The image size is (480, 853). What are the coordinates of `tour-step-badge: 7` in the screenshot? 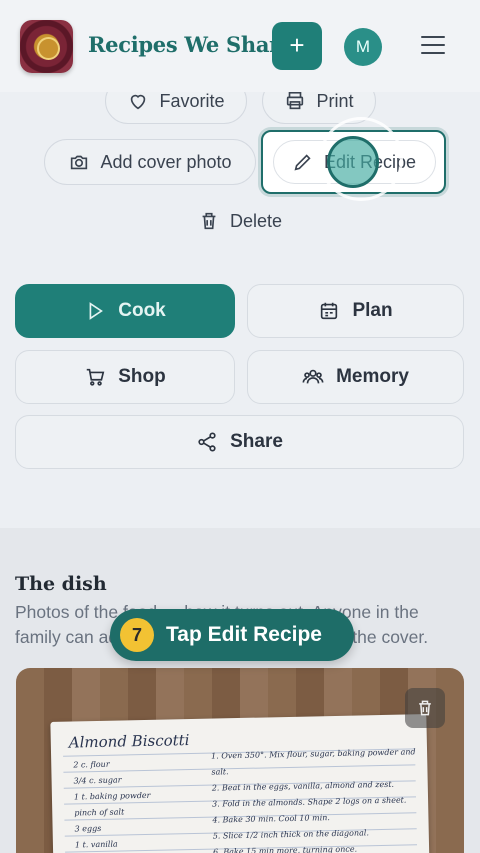 It's located at (137, 635).